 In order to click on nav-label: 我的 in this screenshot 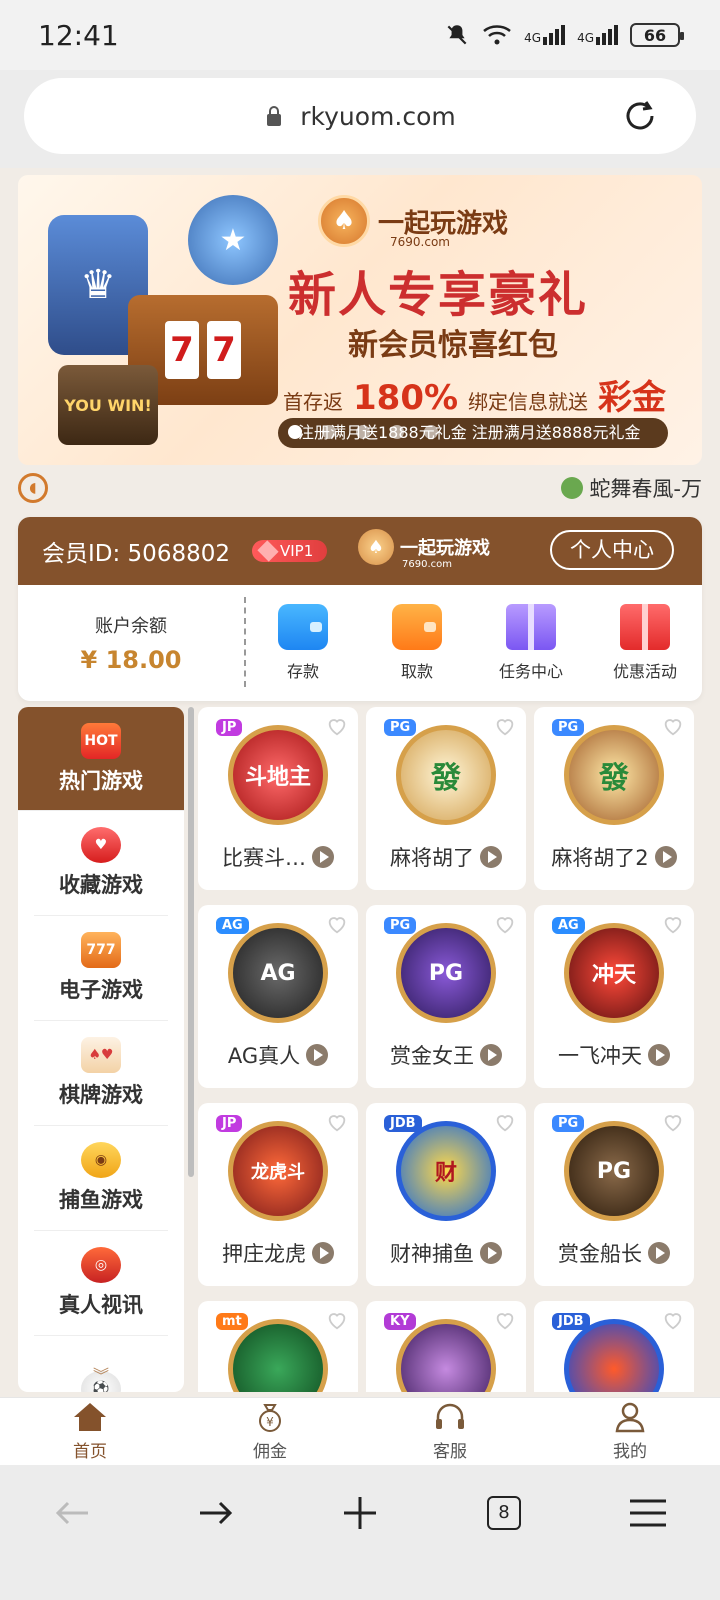, I will do `click(630, 1452)`.